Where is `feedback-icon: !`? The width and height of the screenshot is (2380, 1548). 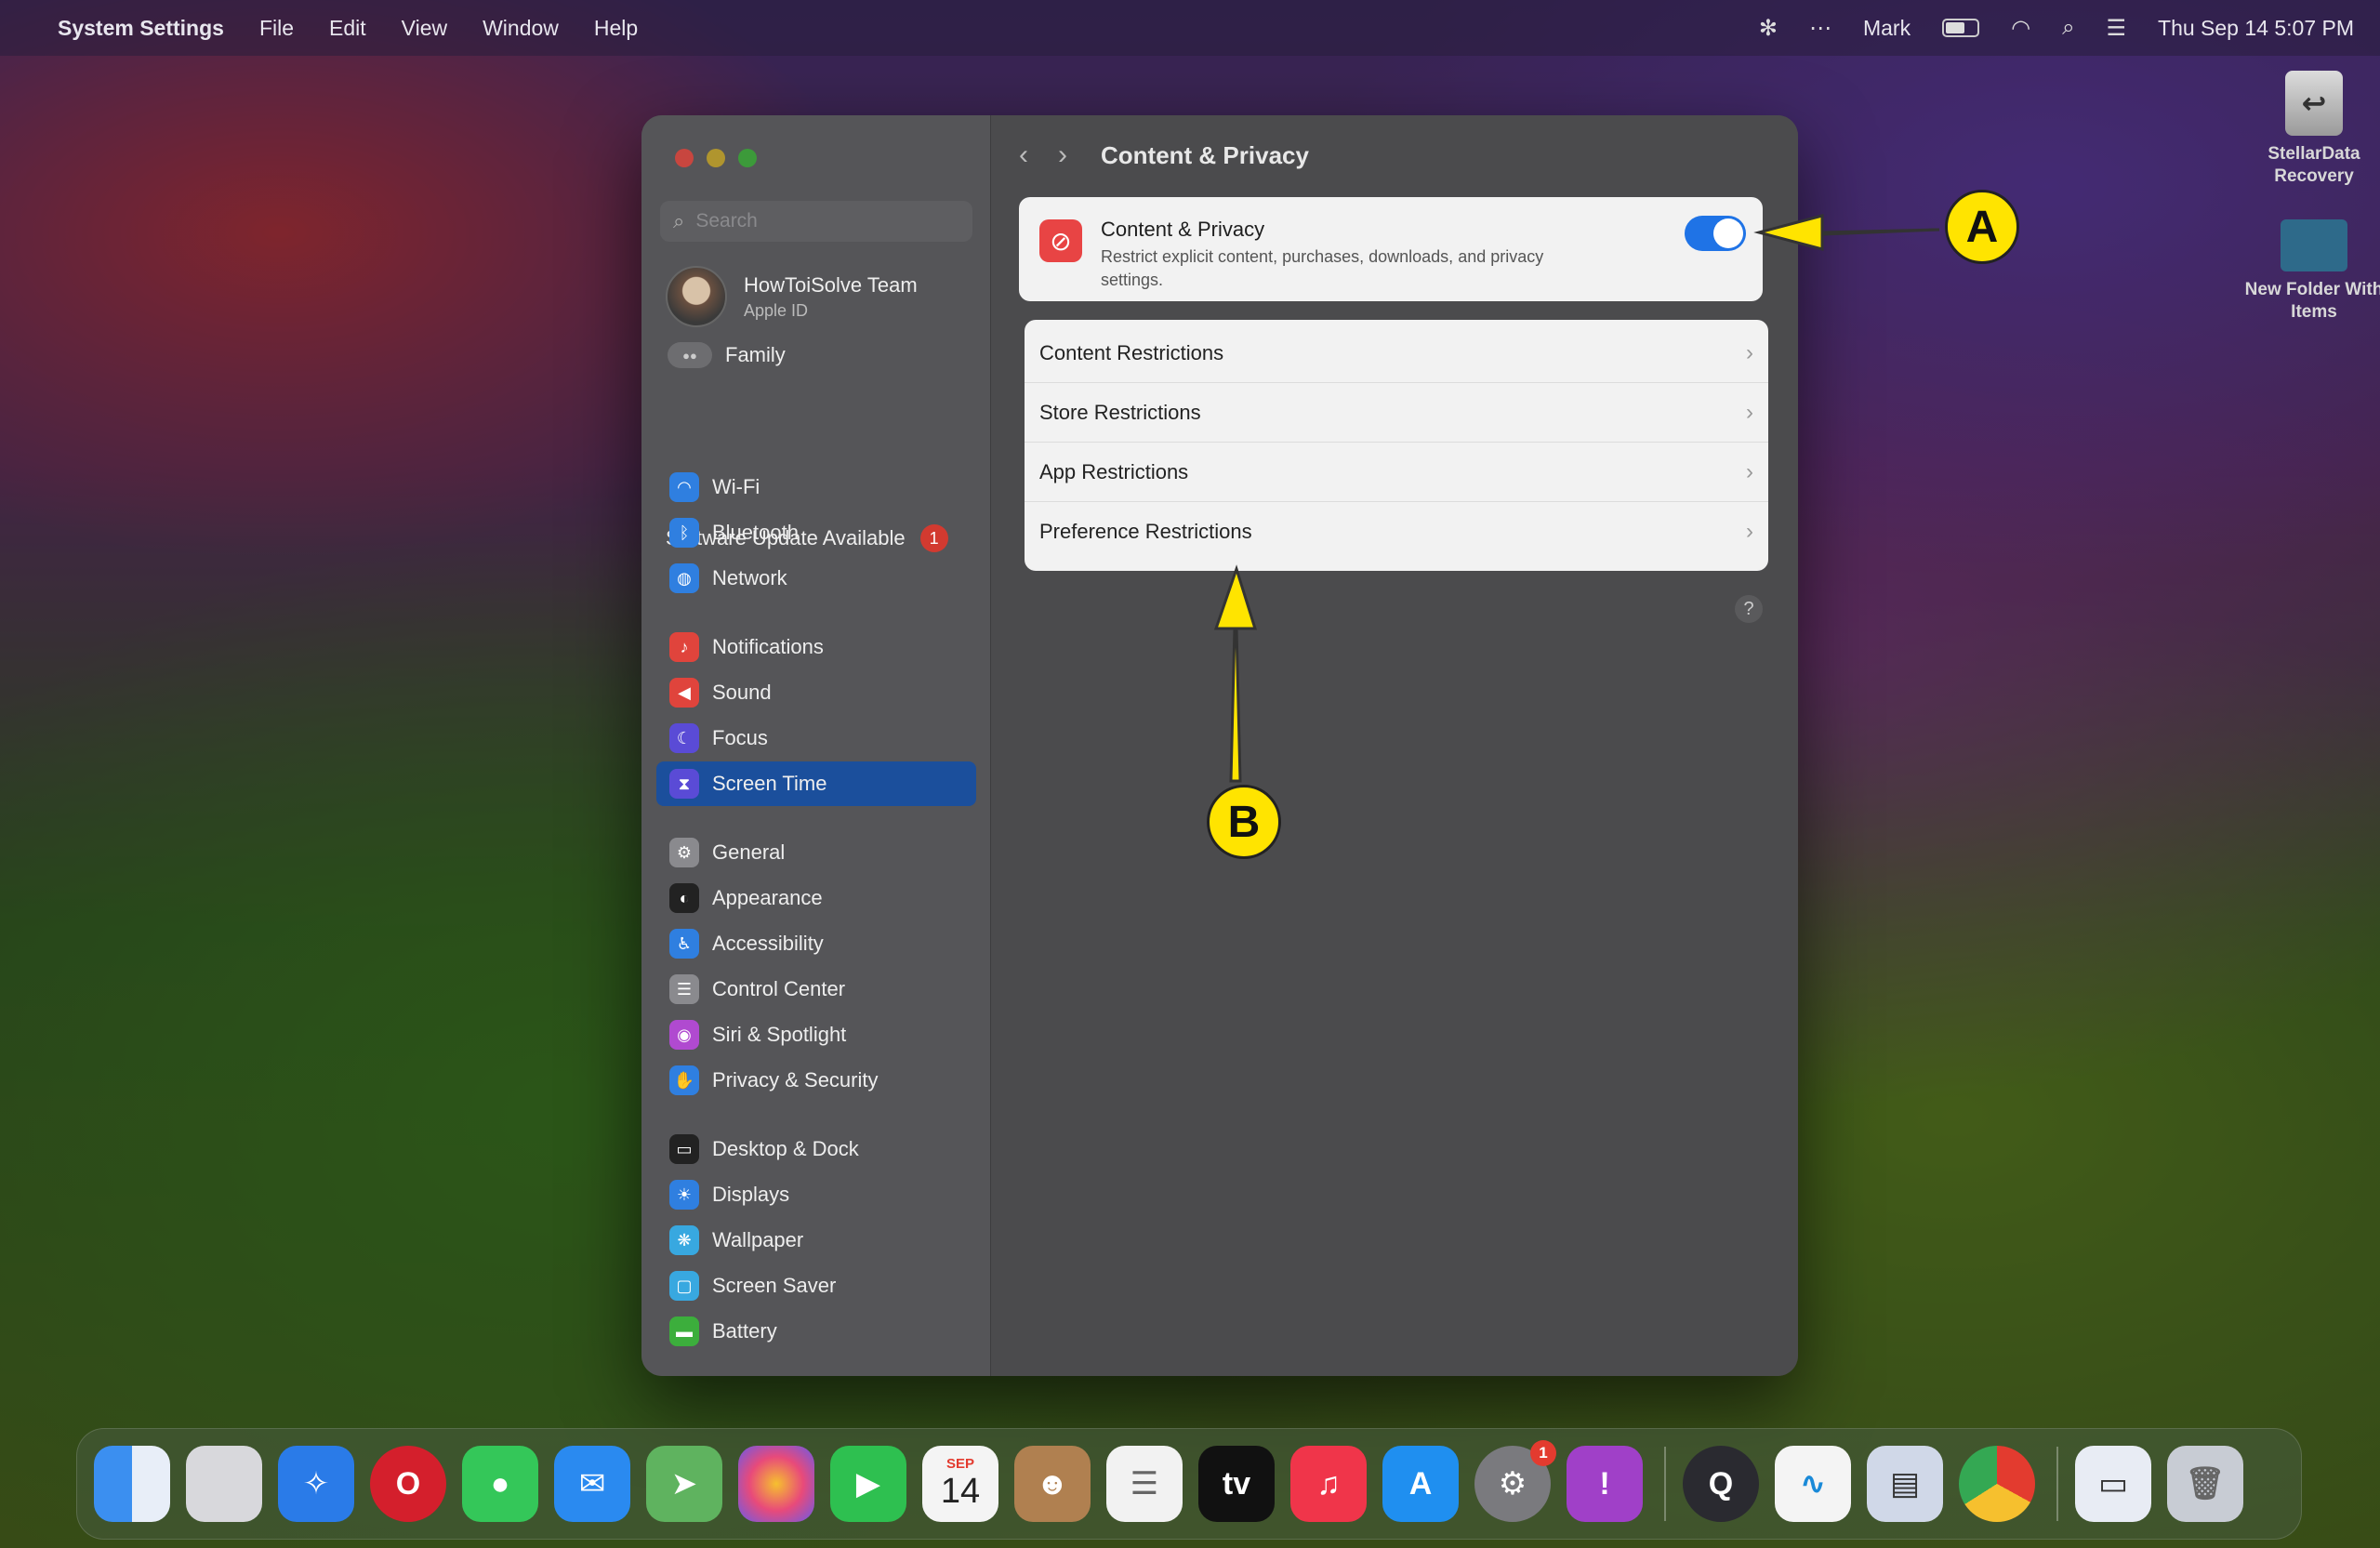 feedback-icon: ! is located at coordinates (1605, 1484).